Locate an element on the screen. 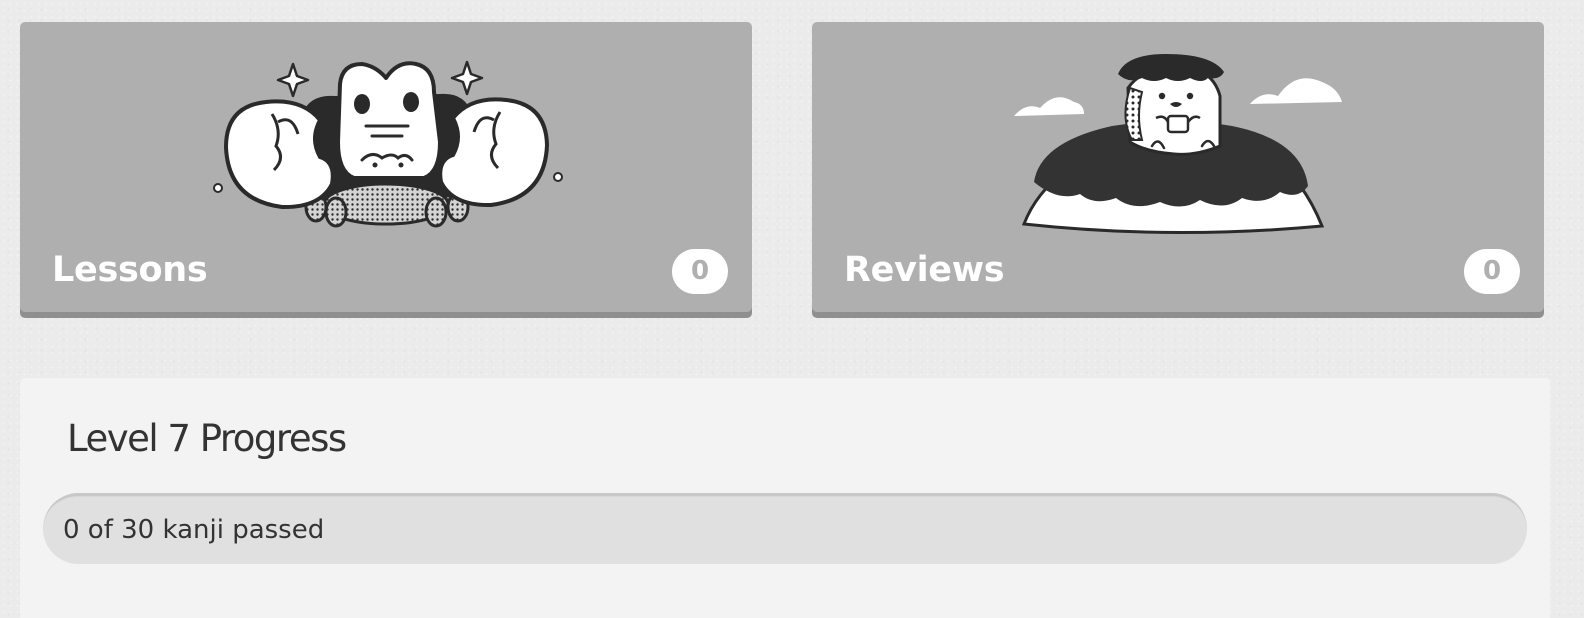  kanji-progress-label: 0 of 30 kanji passed is located at coordinates (194, 530).